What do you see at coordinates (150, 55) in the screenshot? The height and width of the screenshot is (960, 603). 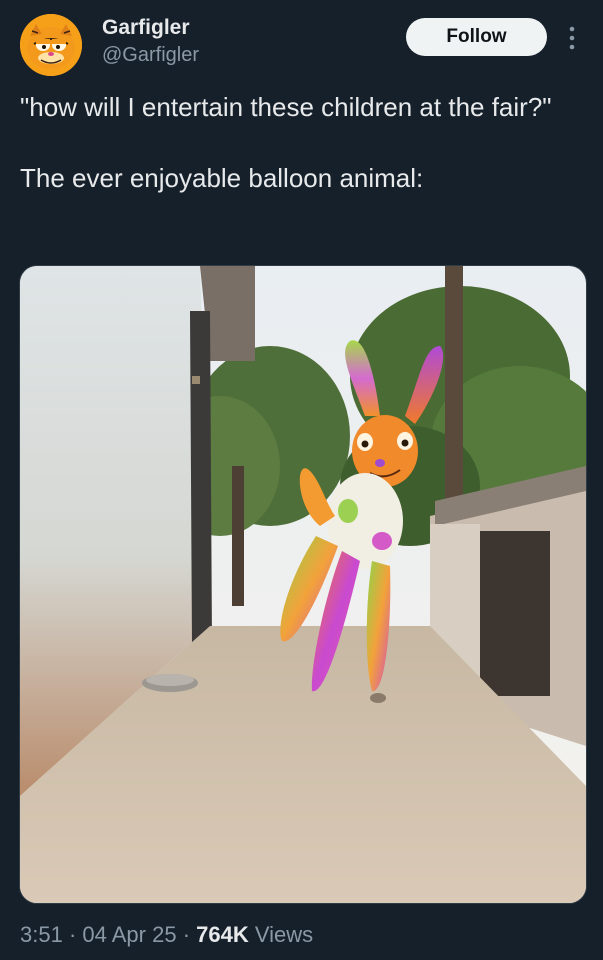 I see `author-handle: @Garfigler` at bounding box center [150, 55].